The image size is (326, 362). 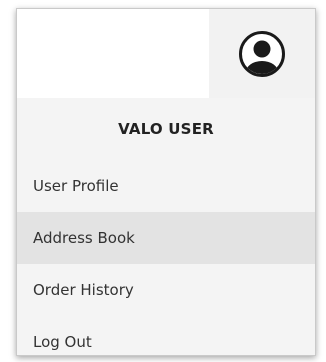 What do you see at coordinates (166, 186) in the screenshot?
I see `menu-item-user-profile: User Profile` at bounding box center [166, 186].